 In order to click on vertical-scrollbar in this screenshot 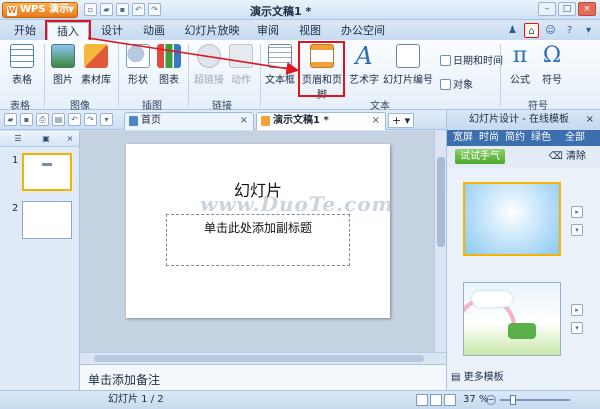, I will do `click(440, 242)`.